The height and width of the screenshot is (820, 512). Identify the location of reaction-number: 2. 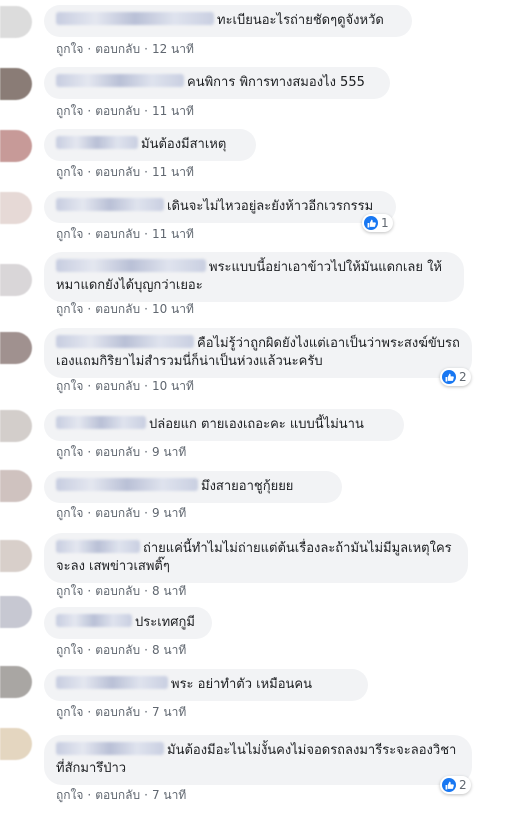
(463, 377).